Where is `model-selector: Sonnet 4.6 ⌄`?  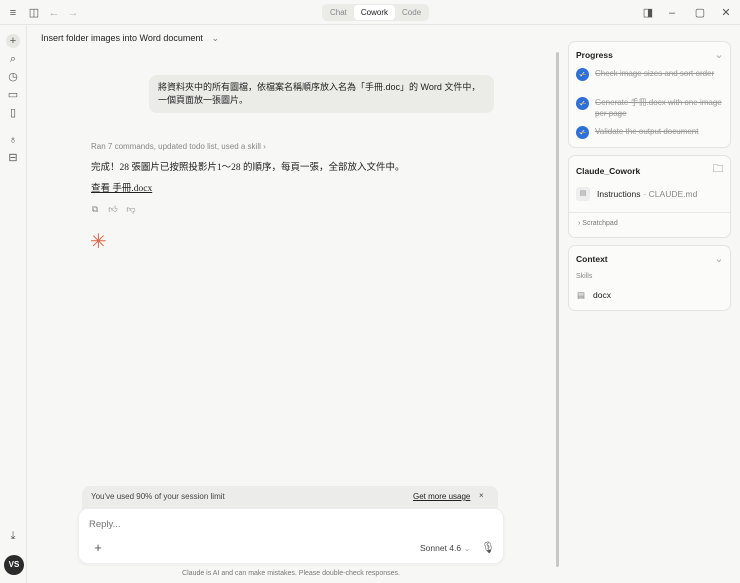
model-selector: Sonnet 4.6 ⌄ is located at coordinates (445, 548).